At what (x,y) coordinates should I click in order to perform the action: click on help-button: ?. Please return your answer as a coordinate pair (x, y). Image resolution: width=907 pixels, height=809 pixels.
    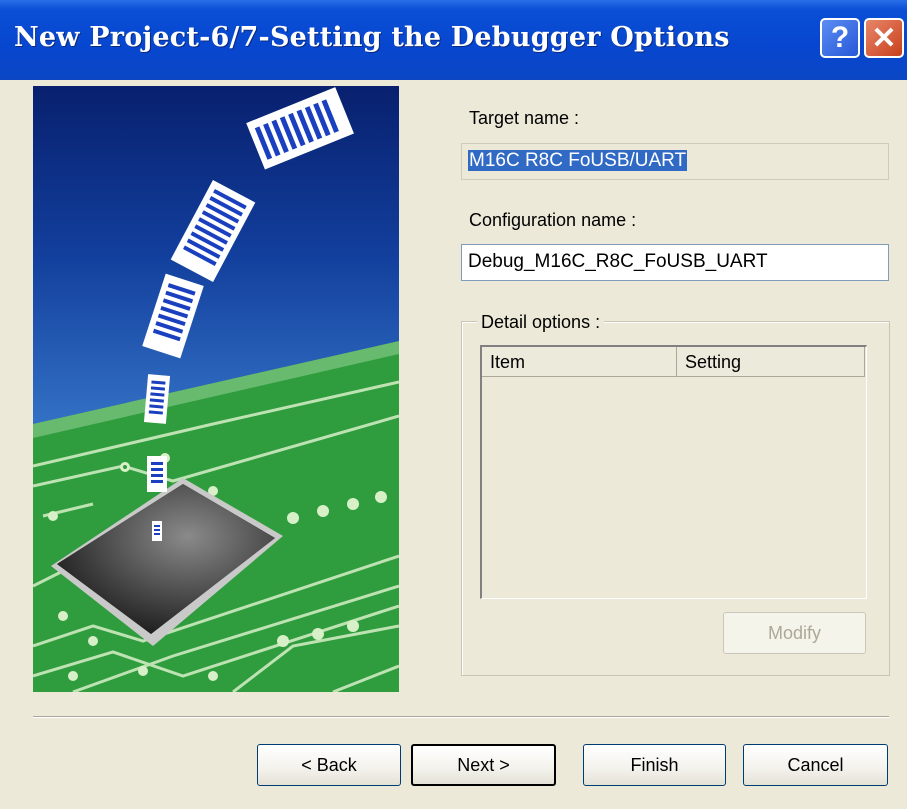
    Looking at the image, I should click on (840, 38).